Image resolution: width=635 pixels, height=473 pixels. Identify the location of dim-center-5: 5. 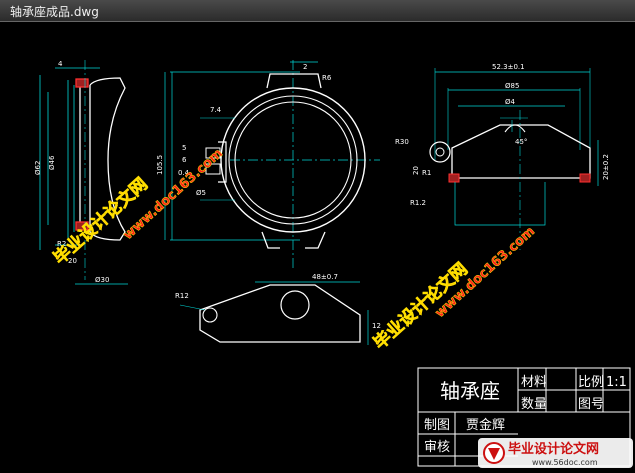
(184, 148).